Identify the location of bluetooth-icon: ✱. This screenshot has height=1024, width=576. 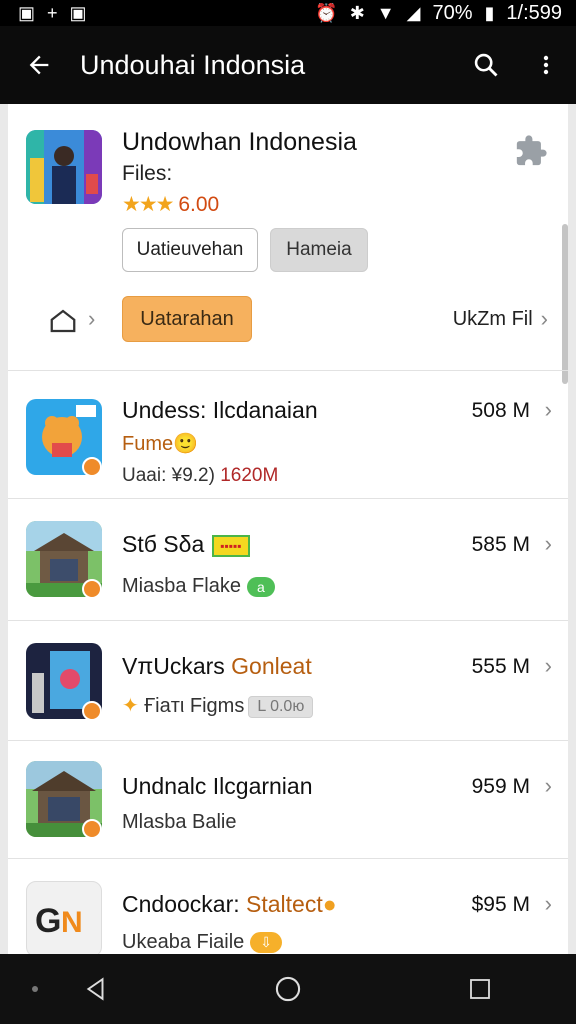
(357, 13).